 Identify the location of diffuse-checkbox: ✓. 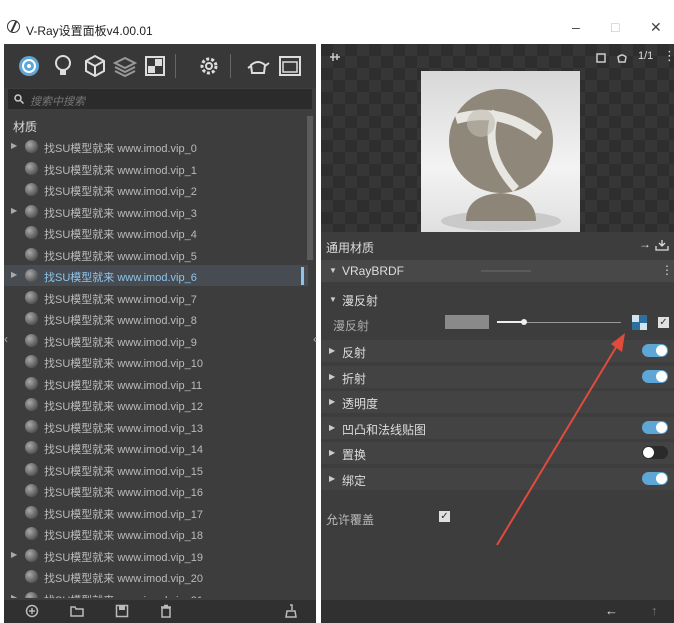
(663, 322).